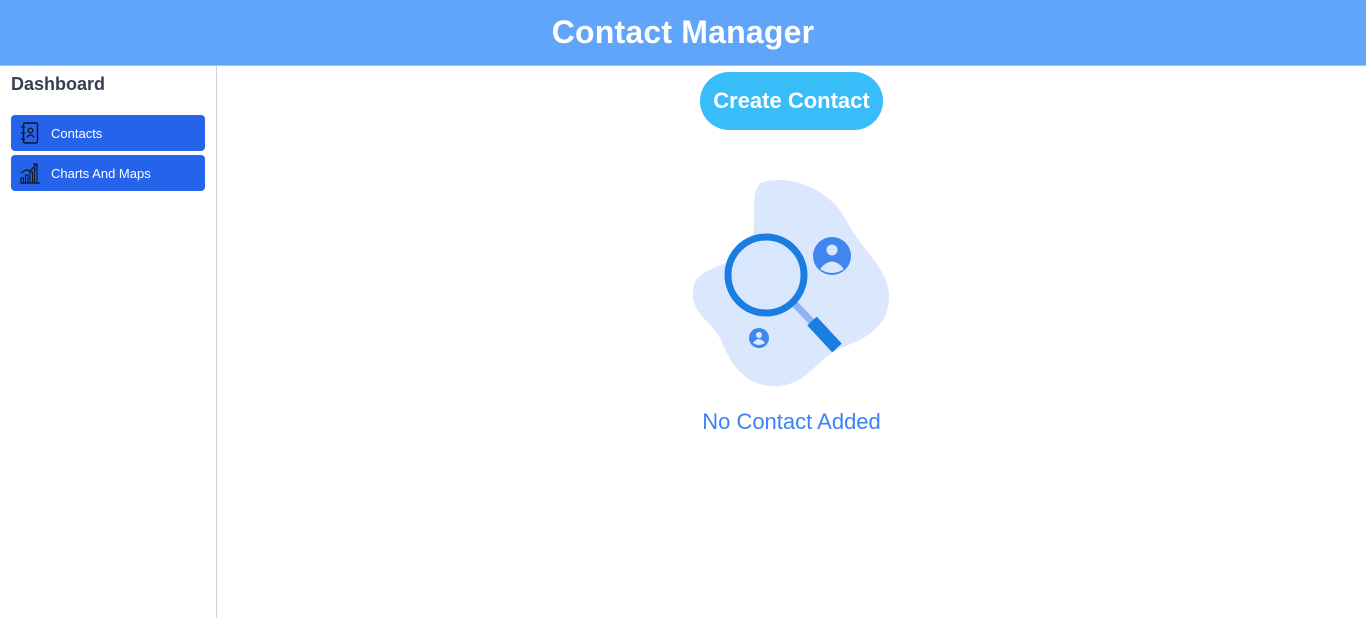 This screenshot has width=1366, height=618. I want to click on app-title: Contact Manager, so click(683, 32).